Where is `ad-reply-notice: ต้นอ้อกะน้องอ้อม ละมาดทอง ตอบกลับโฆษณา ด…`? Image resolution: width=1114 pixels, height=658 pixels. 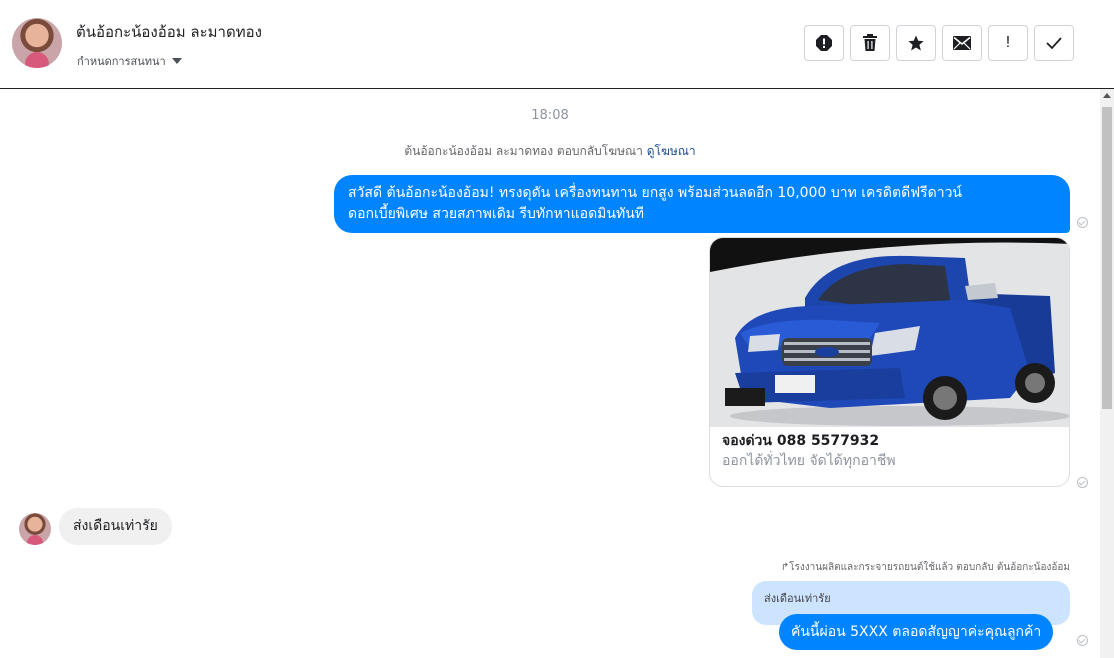 ad-reply-notice: ต้นอ้อกะน้องอ้อม ละมาดทอง ตอบกลับโฆษณา ด… is located at coordinates (550, 151).